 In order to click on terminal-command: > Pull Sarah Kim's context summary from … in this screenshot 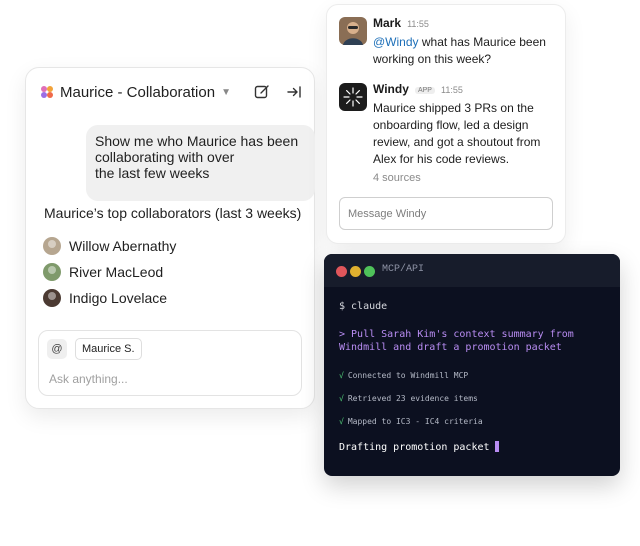, I will do `click(456, 341)`.